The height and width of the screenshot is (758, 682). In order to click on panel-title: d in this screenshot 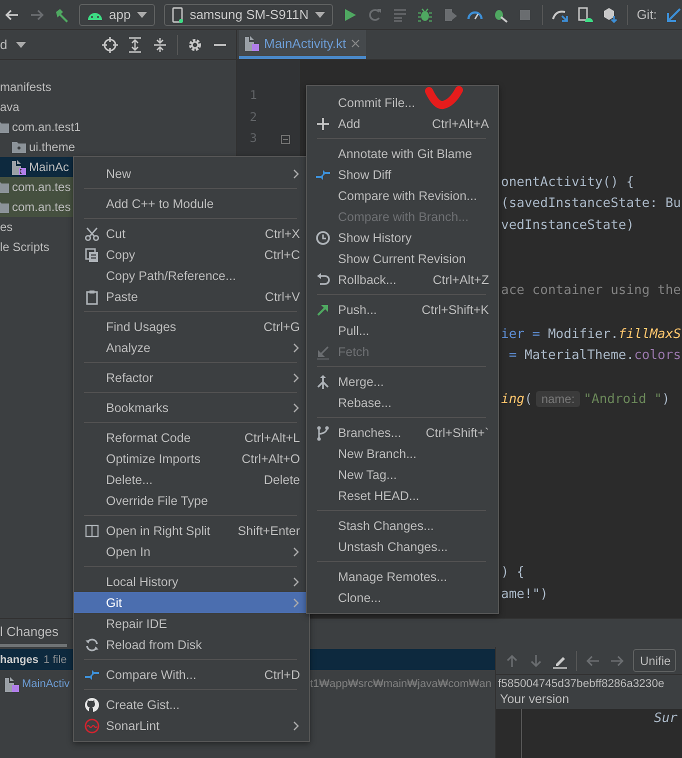, I will do `click(4, 44)`.